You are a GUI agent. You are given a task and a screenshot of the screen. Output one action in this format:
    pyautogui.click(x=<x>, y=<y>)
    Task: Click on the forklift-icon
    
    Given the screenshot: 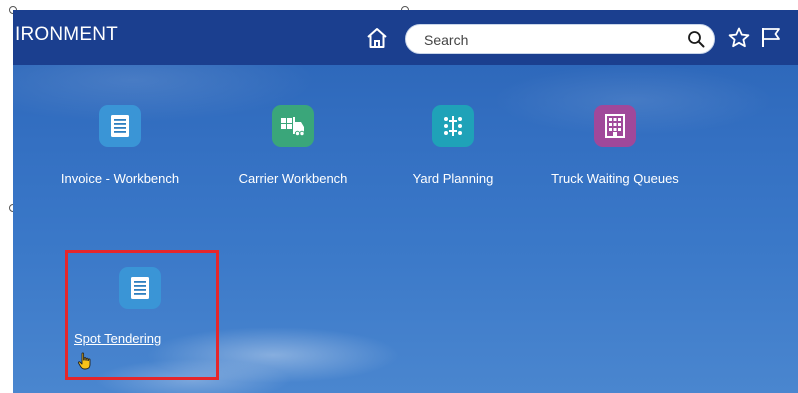 What is the action you would take?
    pyautogui.click(x=293, y=127)
    